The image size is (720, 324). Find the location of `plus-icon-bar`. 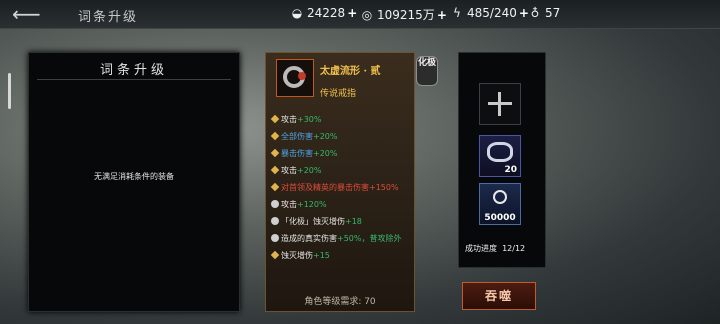

plus-icon-bar is located at coordinates (500, 103).